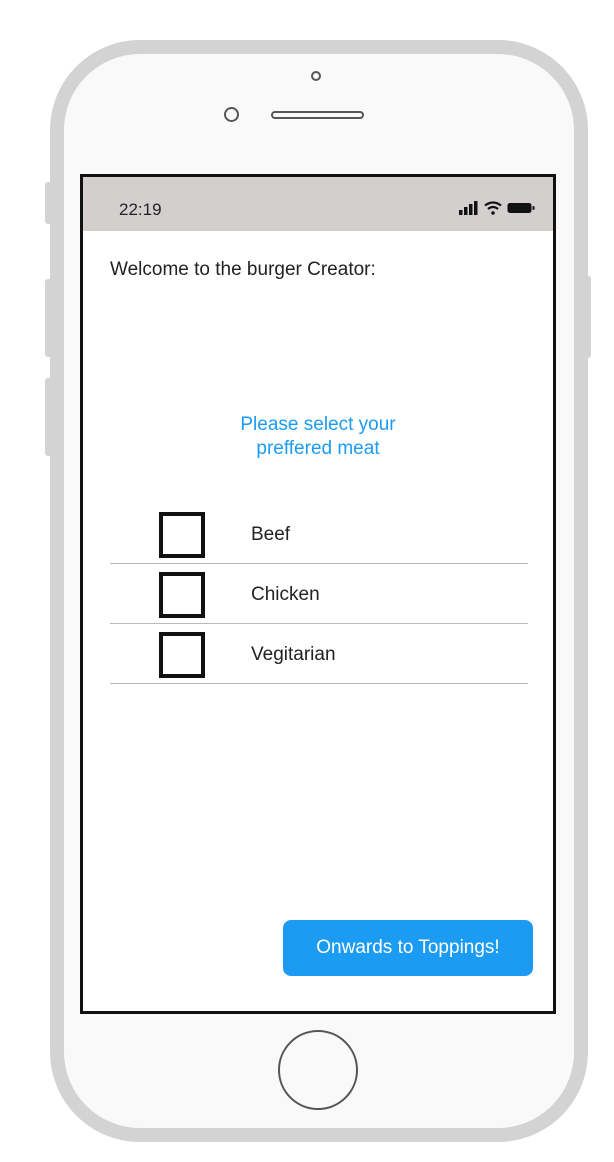 The image size is (614, 1162). What do you see at coordinates (49, 318) in the screenshot?
I see `phone-volume-up-button` at bounding box center [49, 318].